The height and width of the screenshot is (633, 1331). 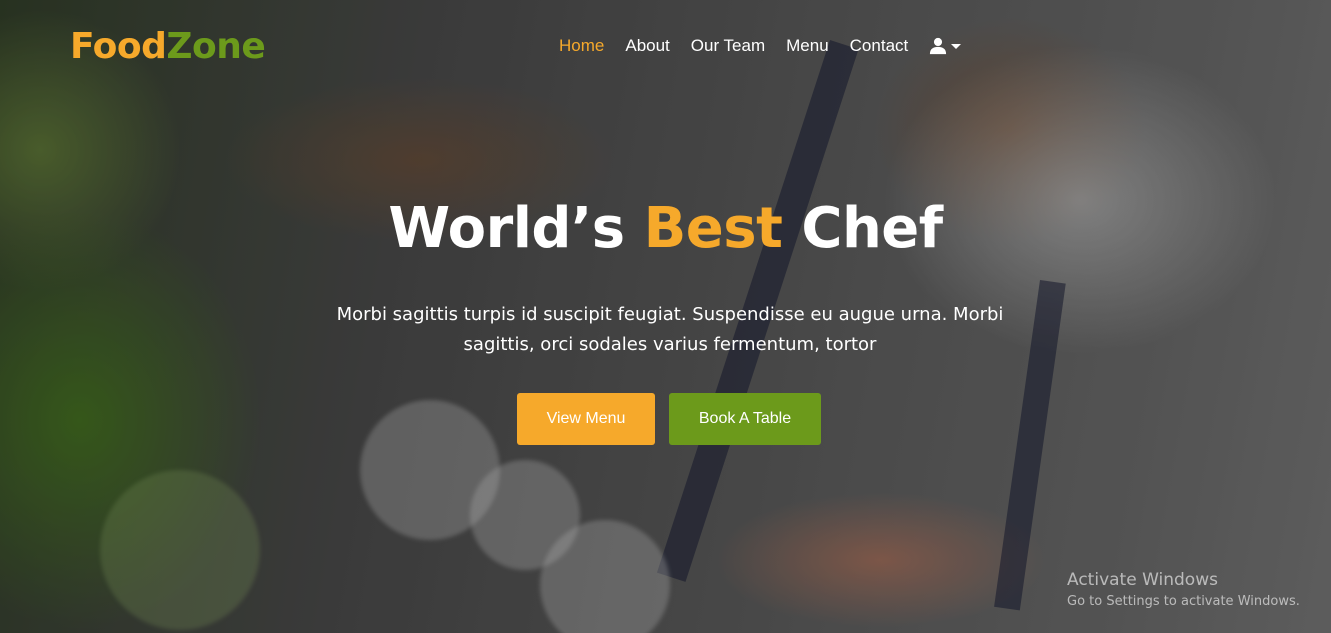 What do you see at coordinates (1183, 601) in the screenshot?
I see `watermark-subtitle: Go to Settings to activate Windows.` at bounding box center [1183, 601].